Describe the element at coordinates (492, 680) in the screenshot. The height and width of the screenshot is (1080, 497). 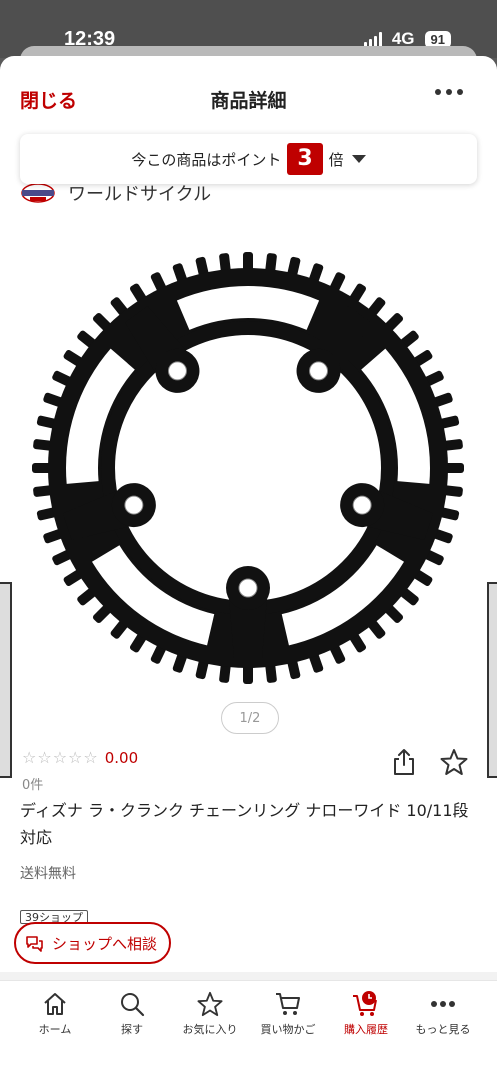
I see `next-image-peek` at that location.